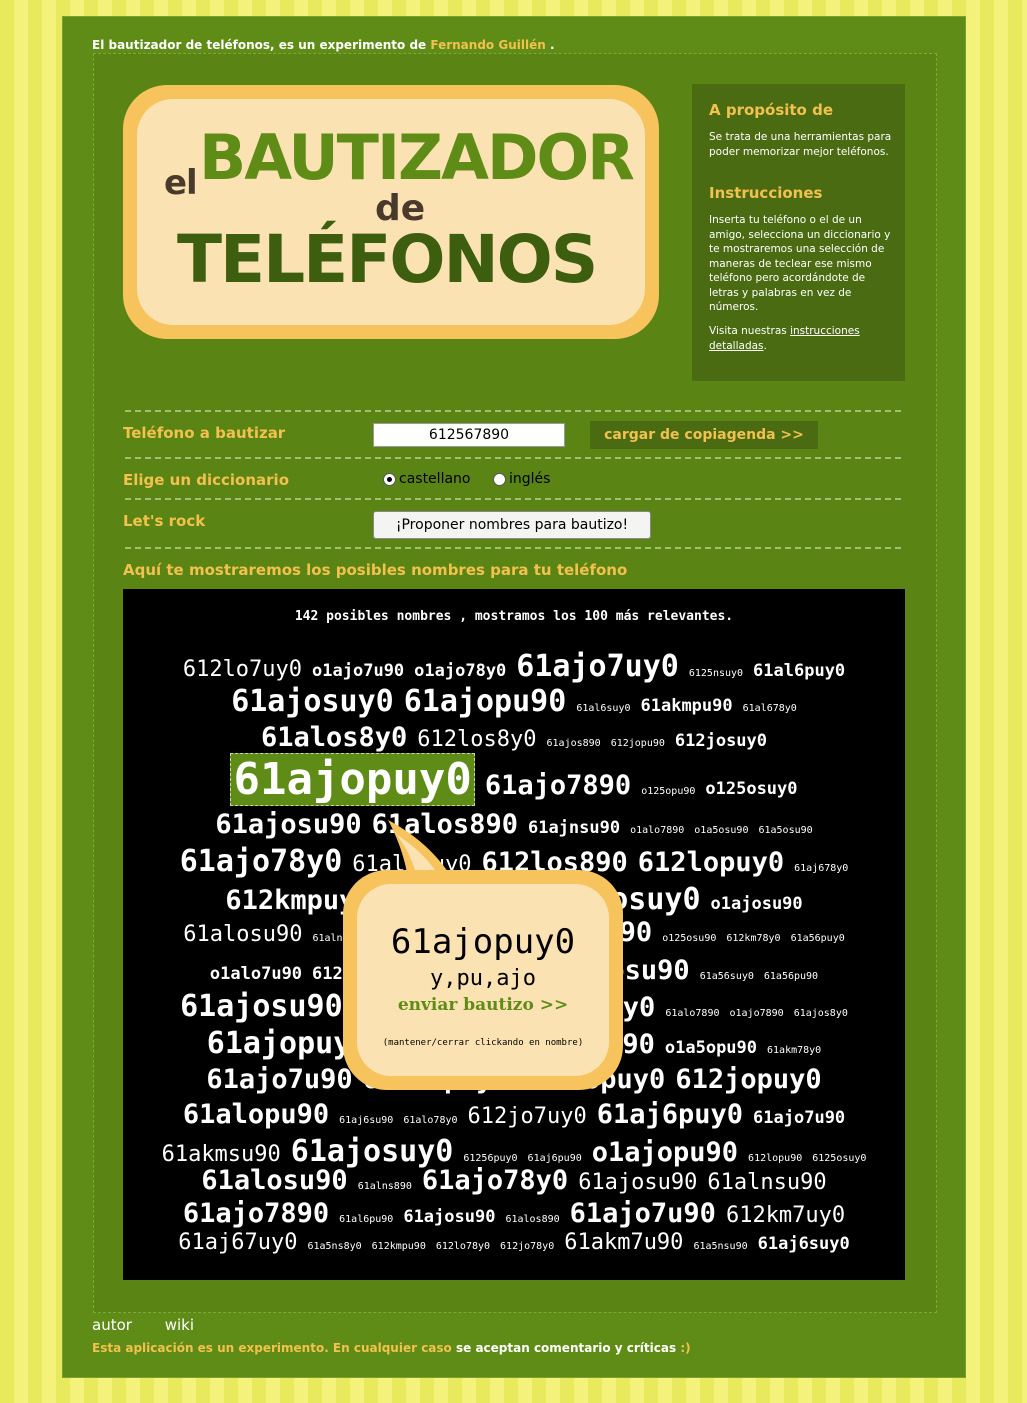 The width and height of the screenshot is (1027, 1403). I want to click on name-item: 61alo7890, so click(692, 1013).